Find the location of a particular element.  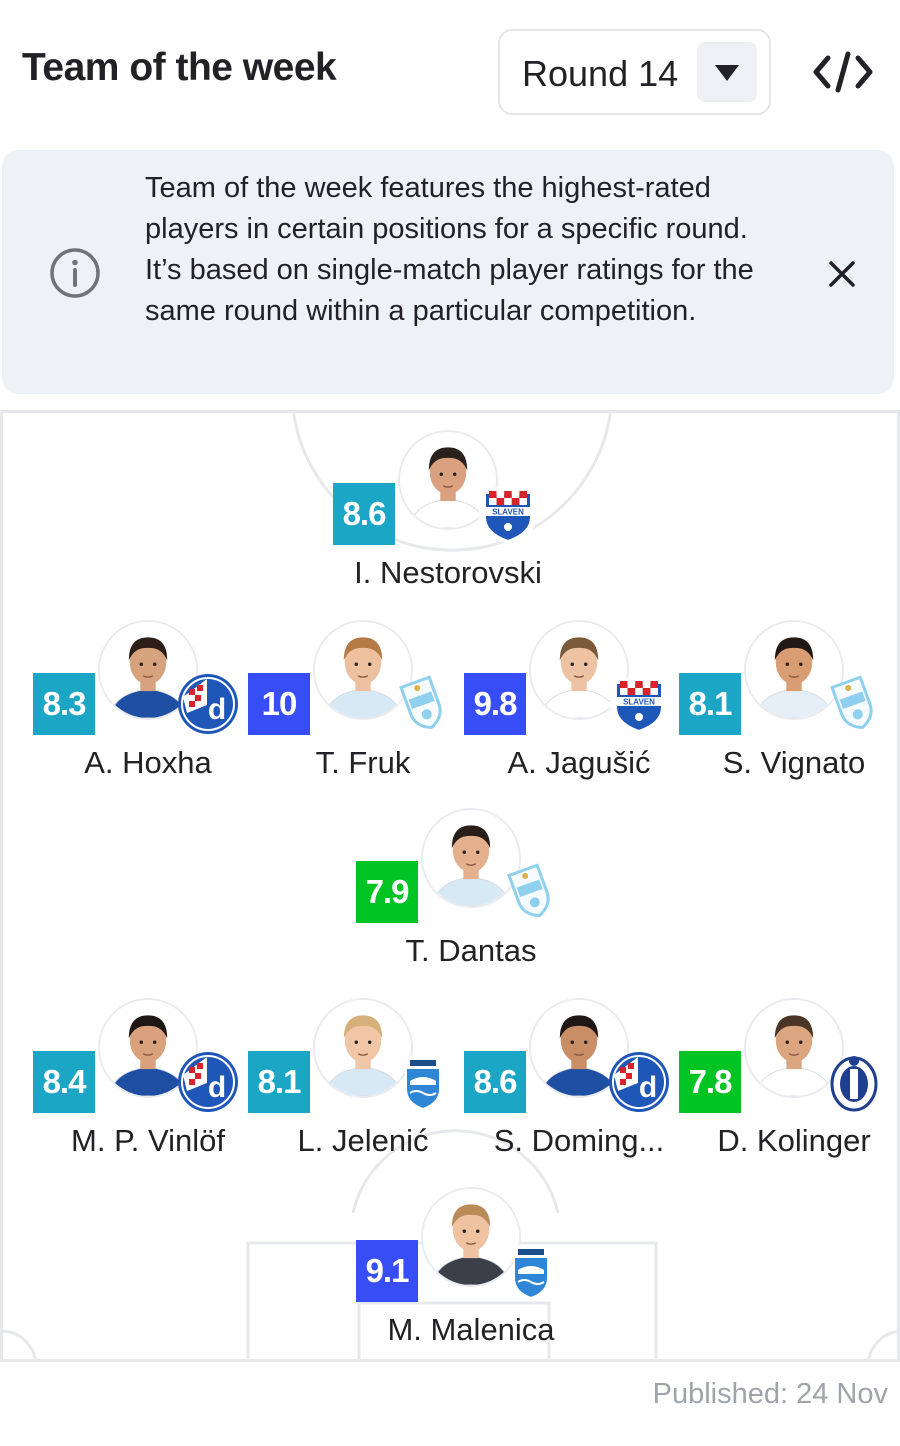

rating-badge: 9.1 is located at coordinates (387, 1271).